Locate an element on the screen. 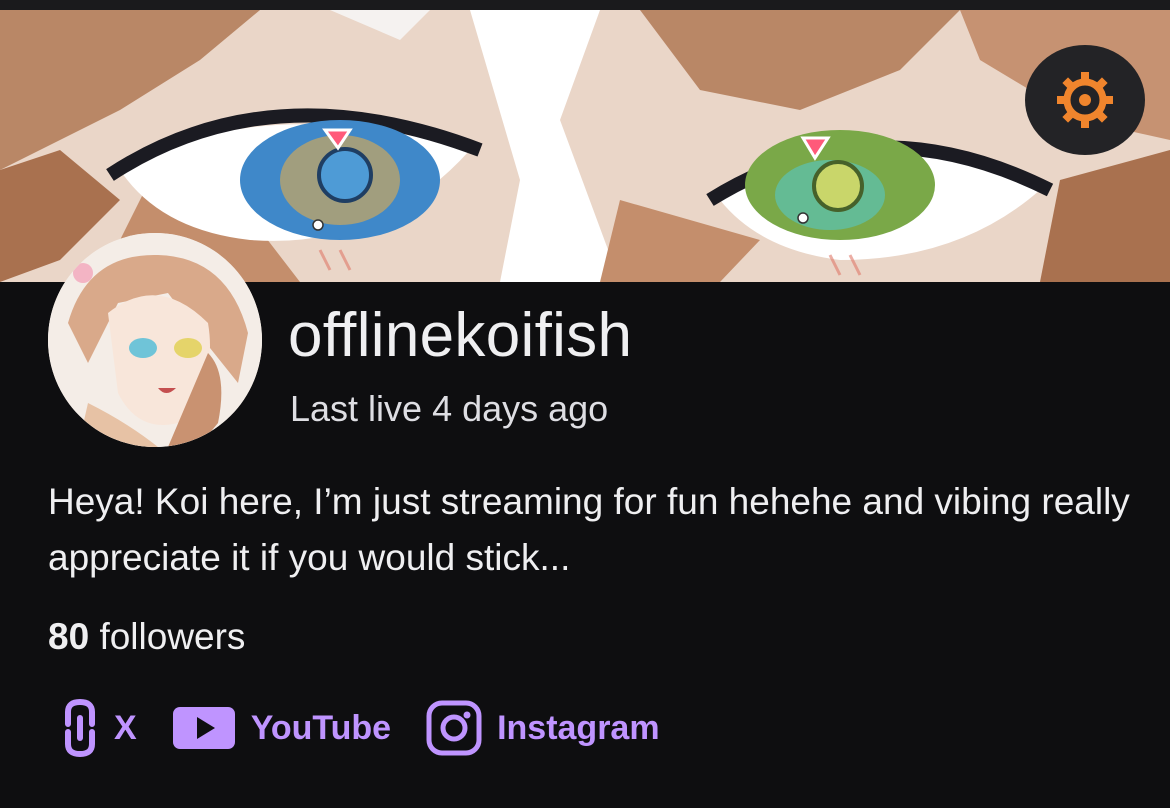 This screenshot has width=1170, height=808. link-icon is located at coordinates (80, 728).